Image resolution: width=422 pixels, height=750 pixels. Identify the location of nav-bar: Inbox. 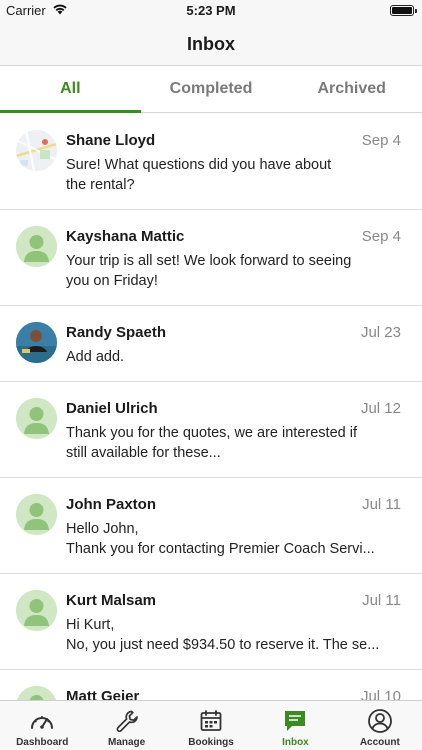
(211, 44).